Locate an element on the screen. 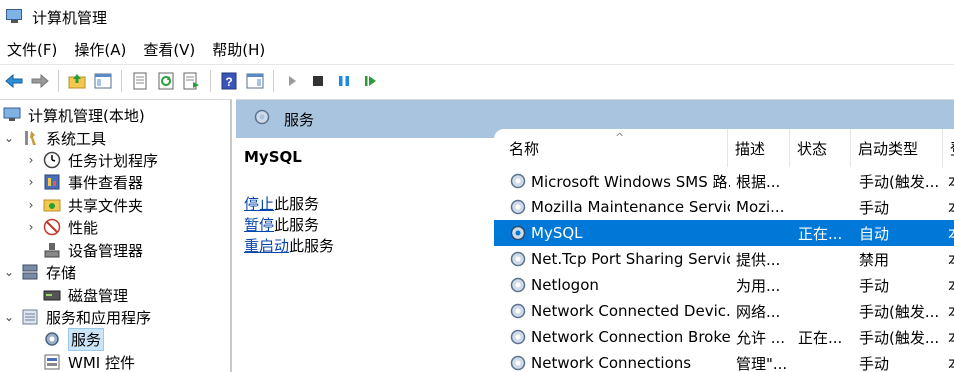  show-hide-tree-icon is located at coordinates (103, 81).